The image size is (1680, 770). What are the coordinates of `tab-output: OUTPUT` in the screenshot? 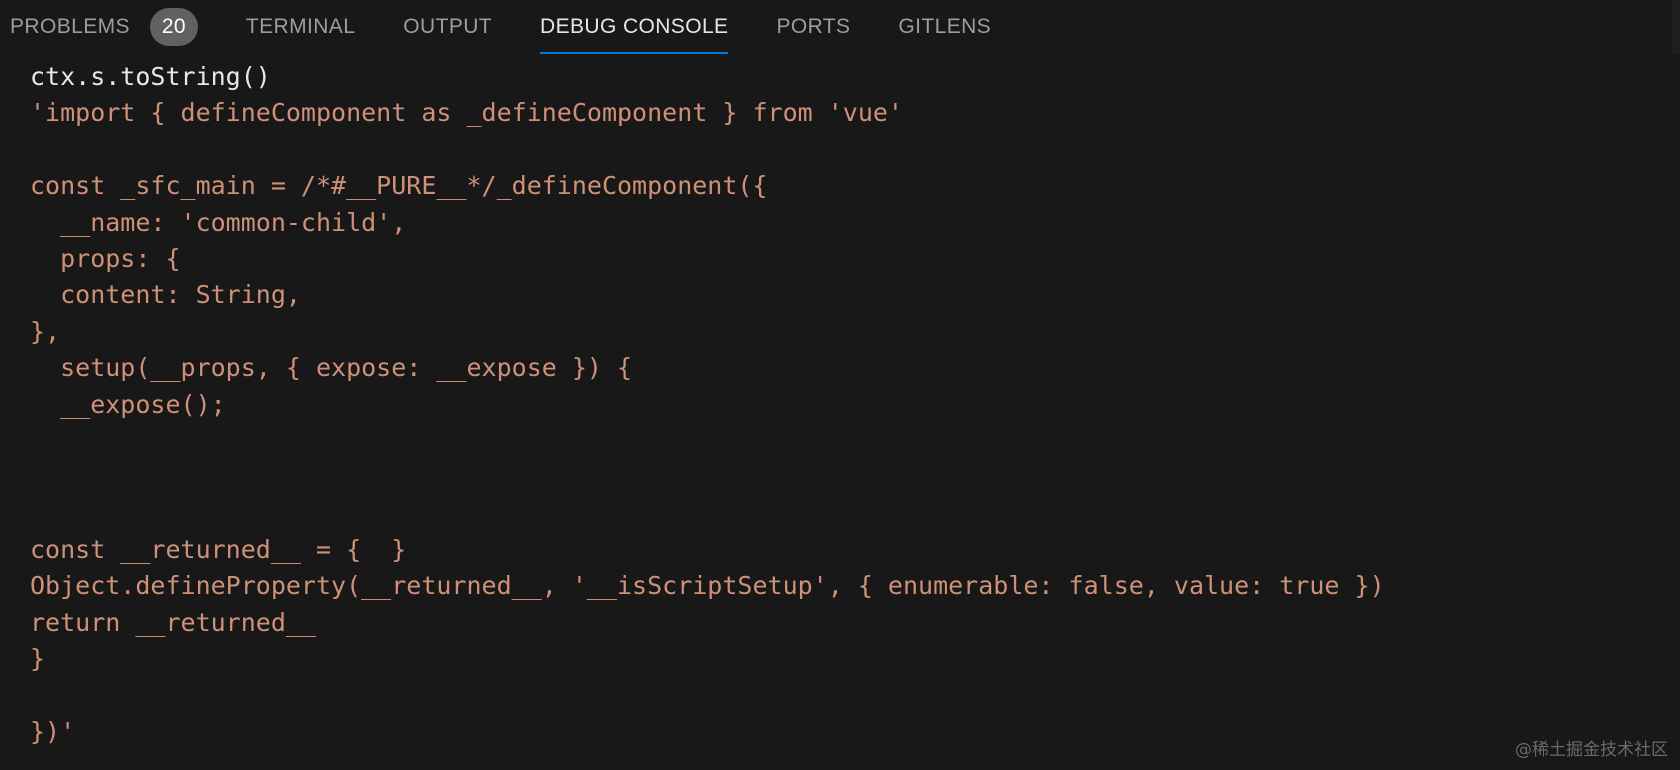 It's located at (447, 27).